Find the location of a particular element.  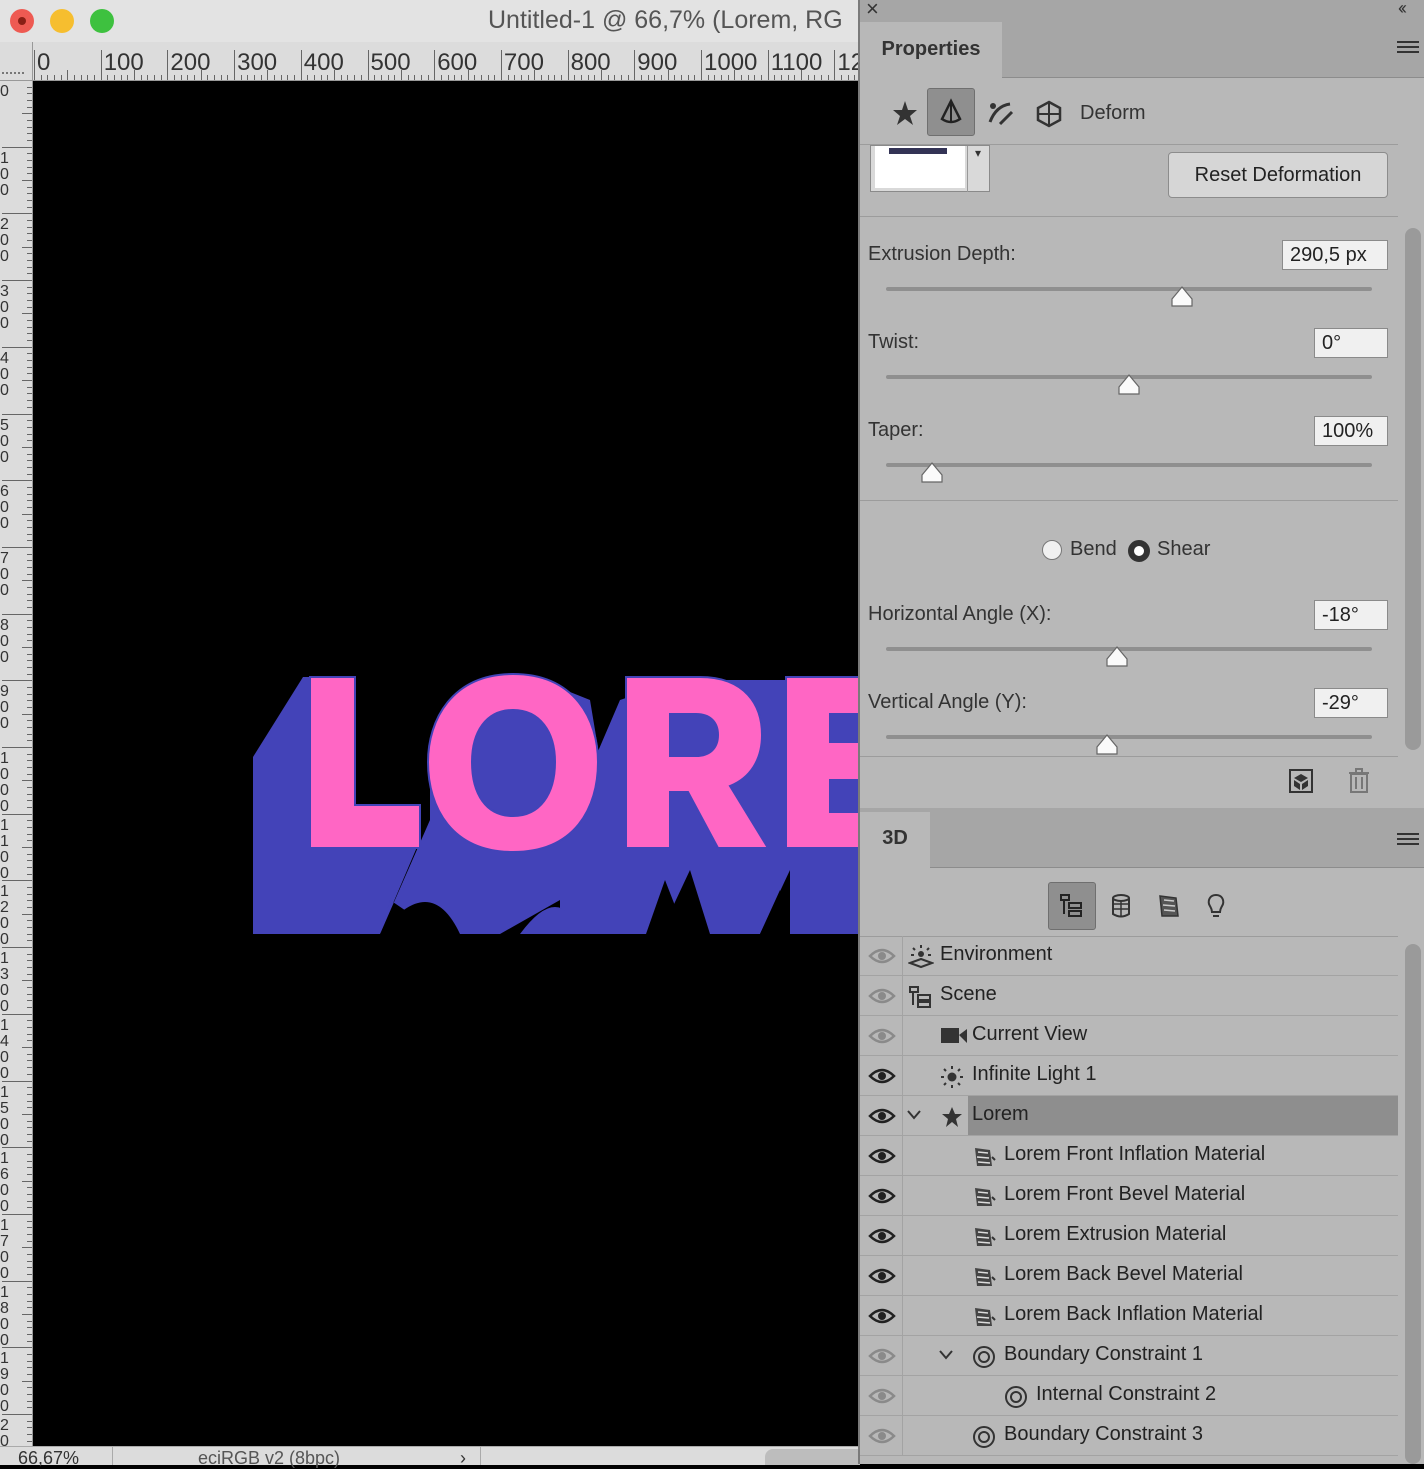

zoom-level: 66,67% is located at coordinates (48, 1458).